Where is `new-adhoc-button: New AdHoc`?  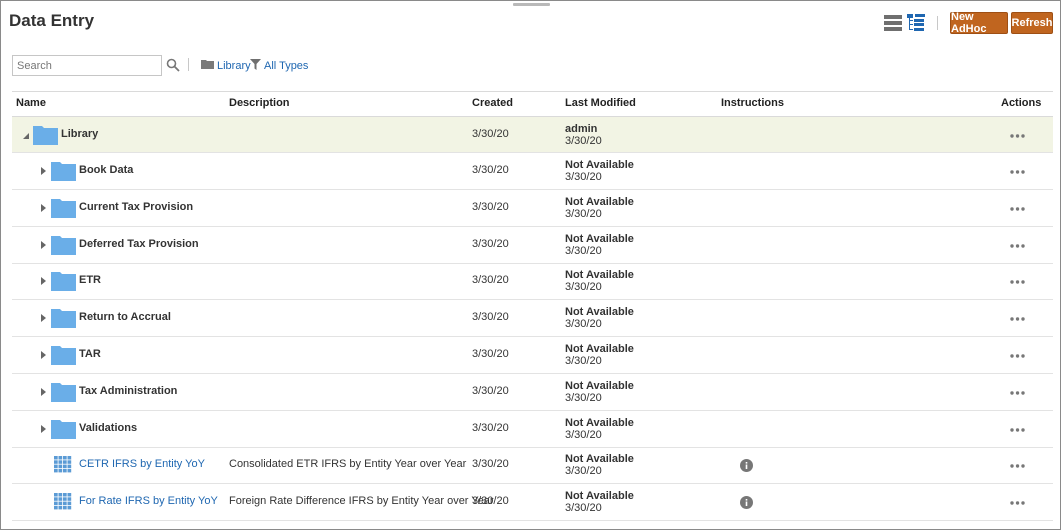
new-adhoc-button: New AdHoc is located at coordinates (979, 23).